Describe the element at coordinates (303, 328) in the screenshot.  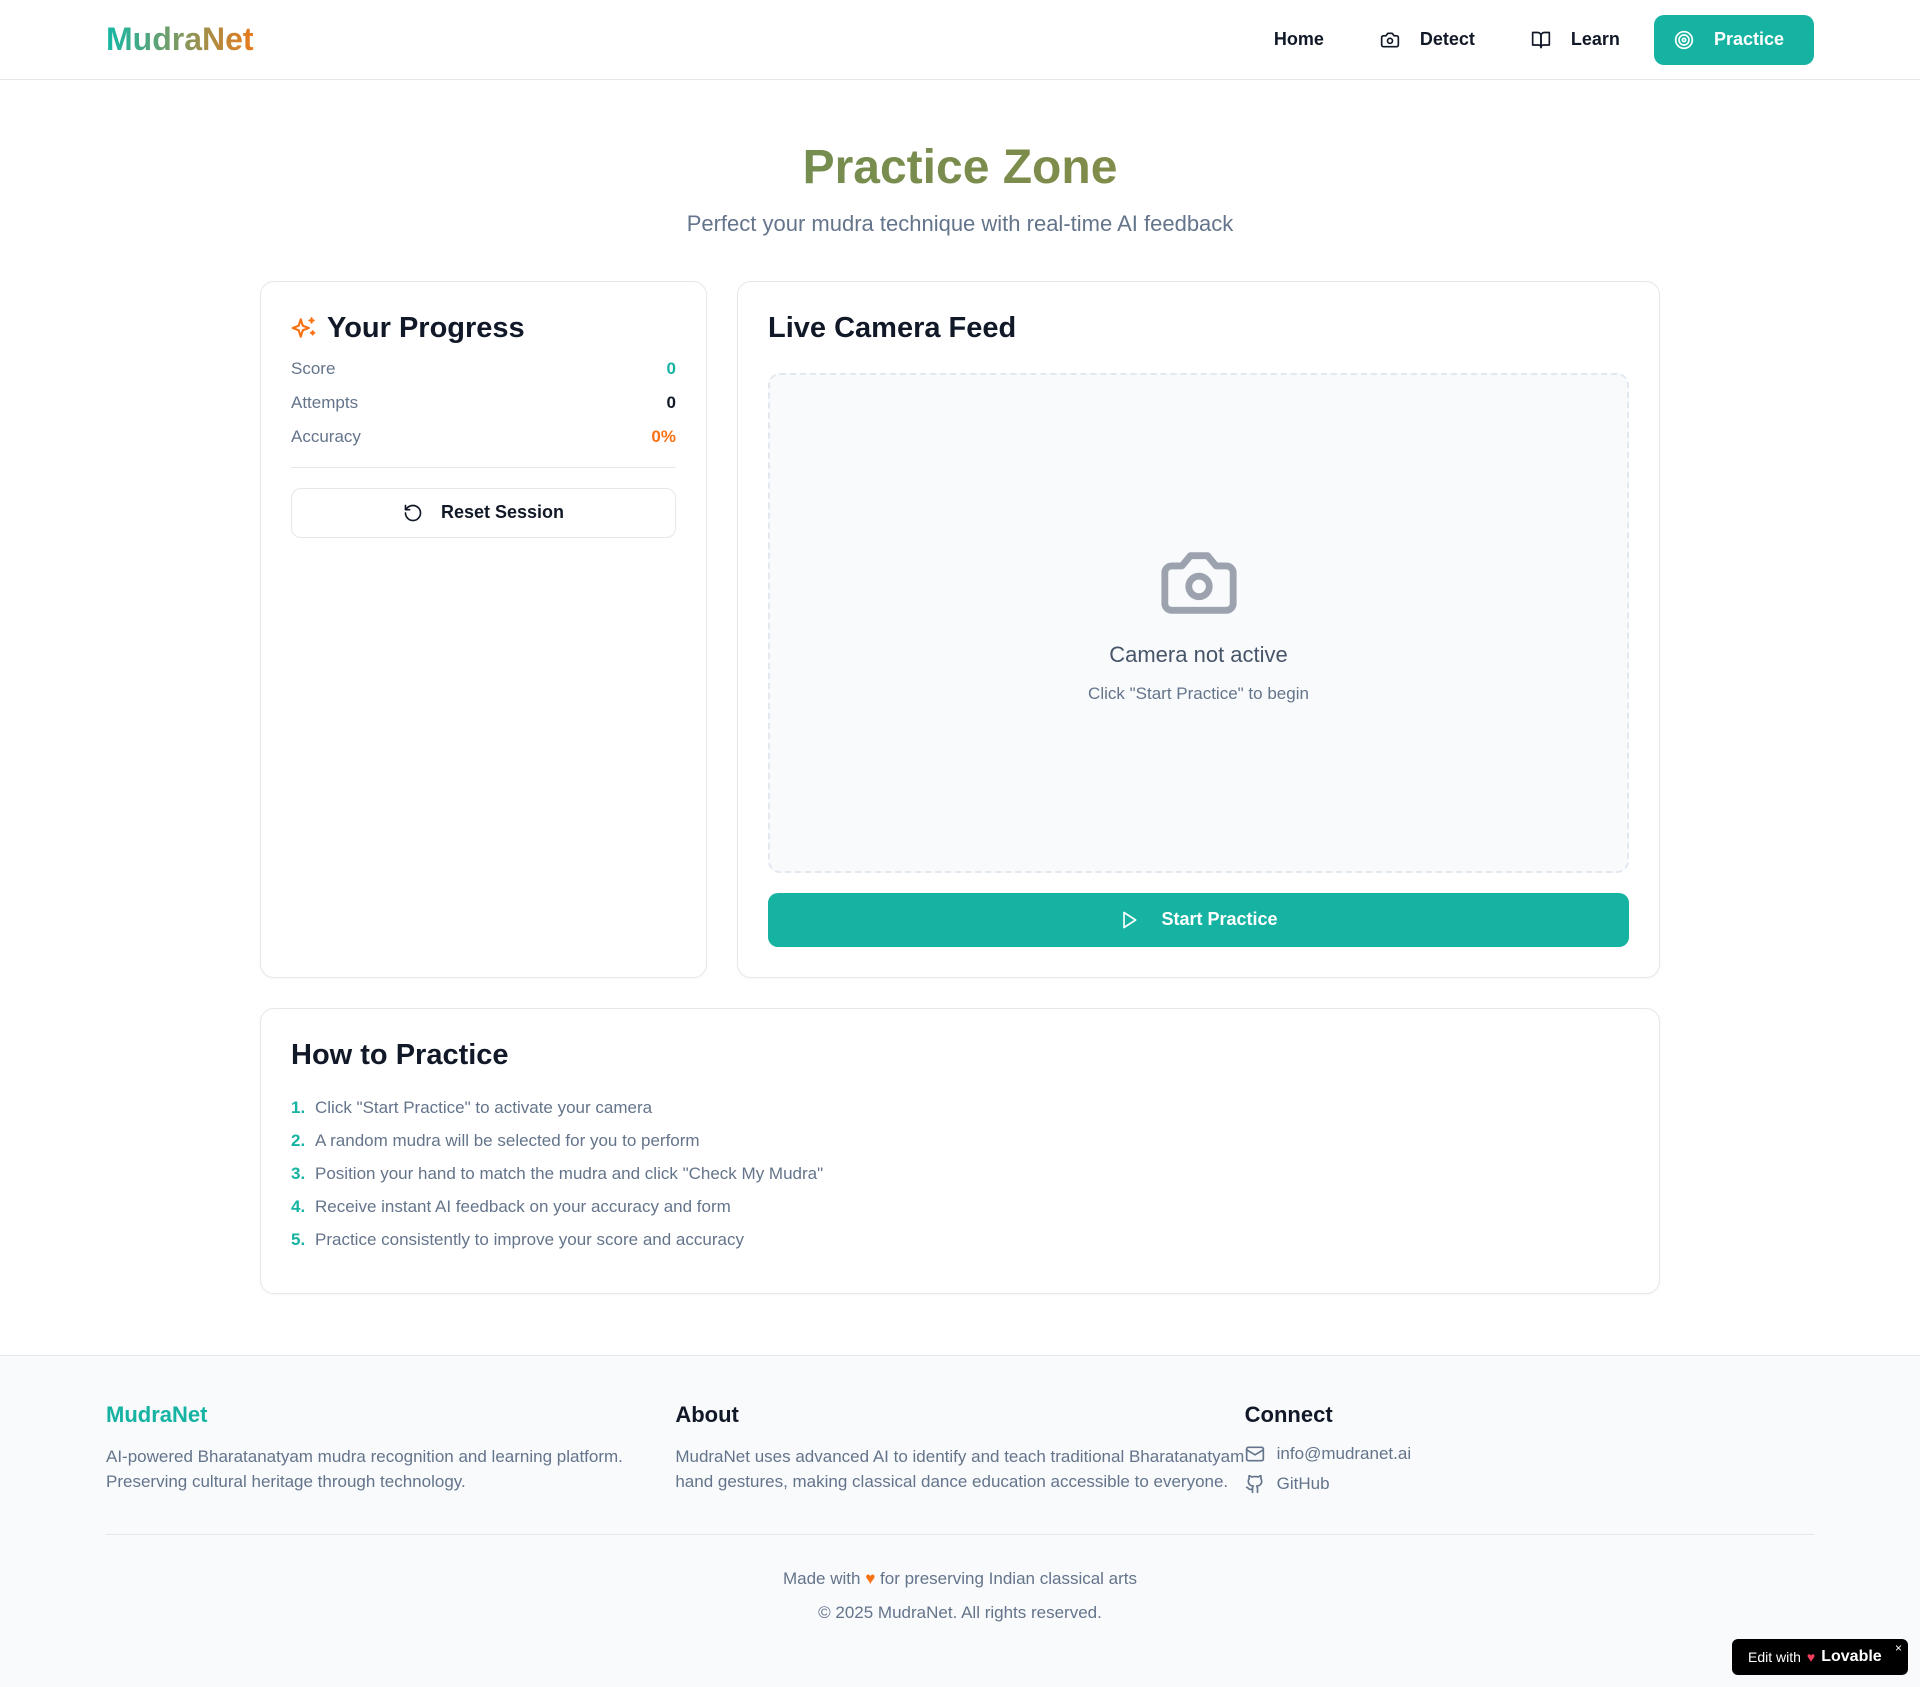
I see `sparkles-icon` at that location.